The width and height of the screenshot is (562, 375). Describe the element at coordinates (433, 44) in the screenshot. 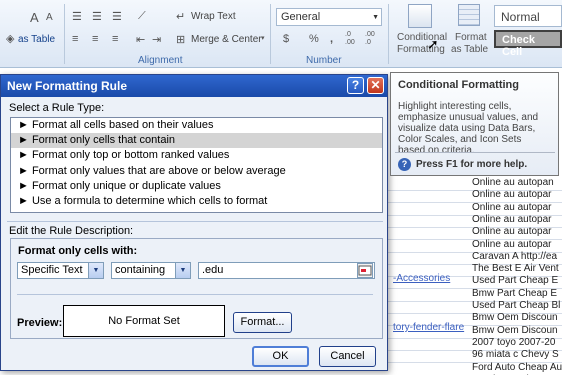

I see `mouse-cursor-icon: ➚` at that location.